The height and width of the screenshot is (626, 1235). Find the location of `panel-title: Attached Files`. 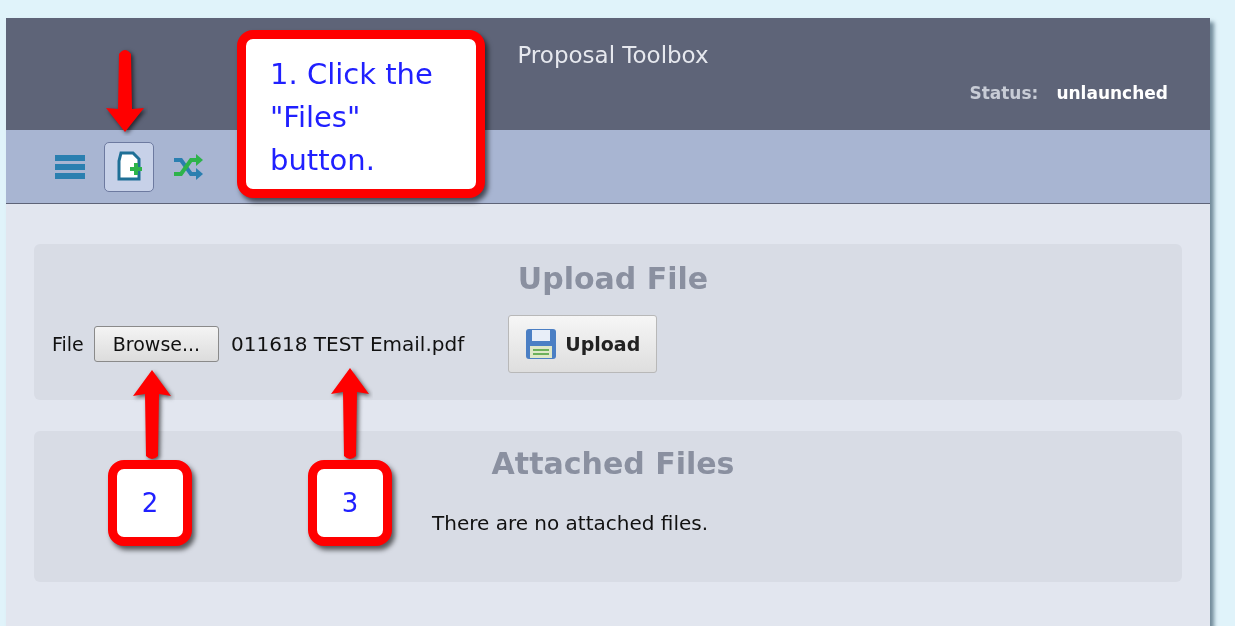

panel-title: Attached Files is located at coordinates (613, 464).